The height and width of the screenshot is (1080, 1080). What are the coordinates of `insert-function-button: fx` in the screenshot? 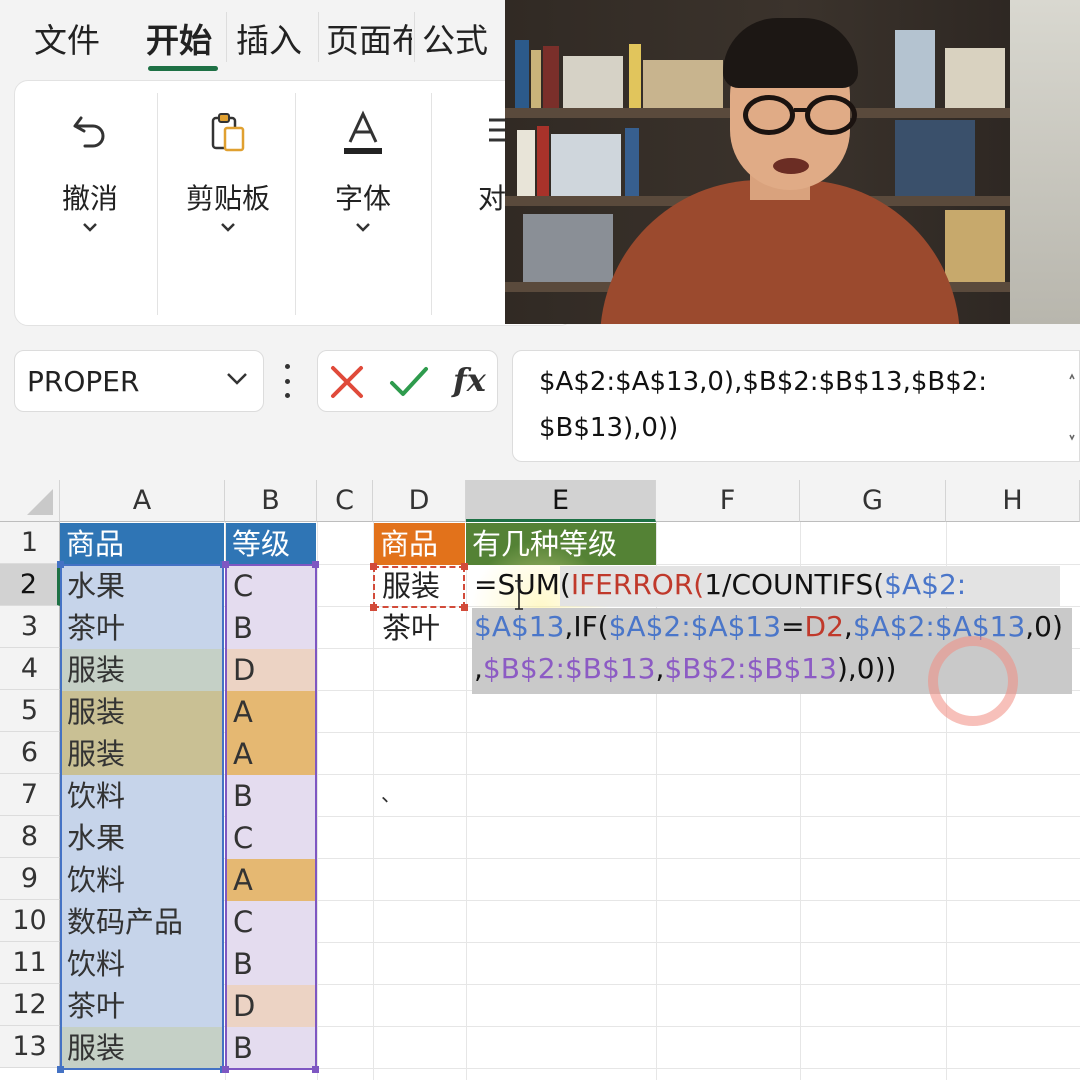 It's located at (469, 380).